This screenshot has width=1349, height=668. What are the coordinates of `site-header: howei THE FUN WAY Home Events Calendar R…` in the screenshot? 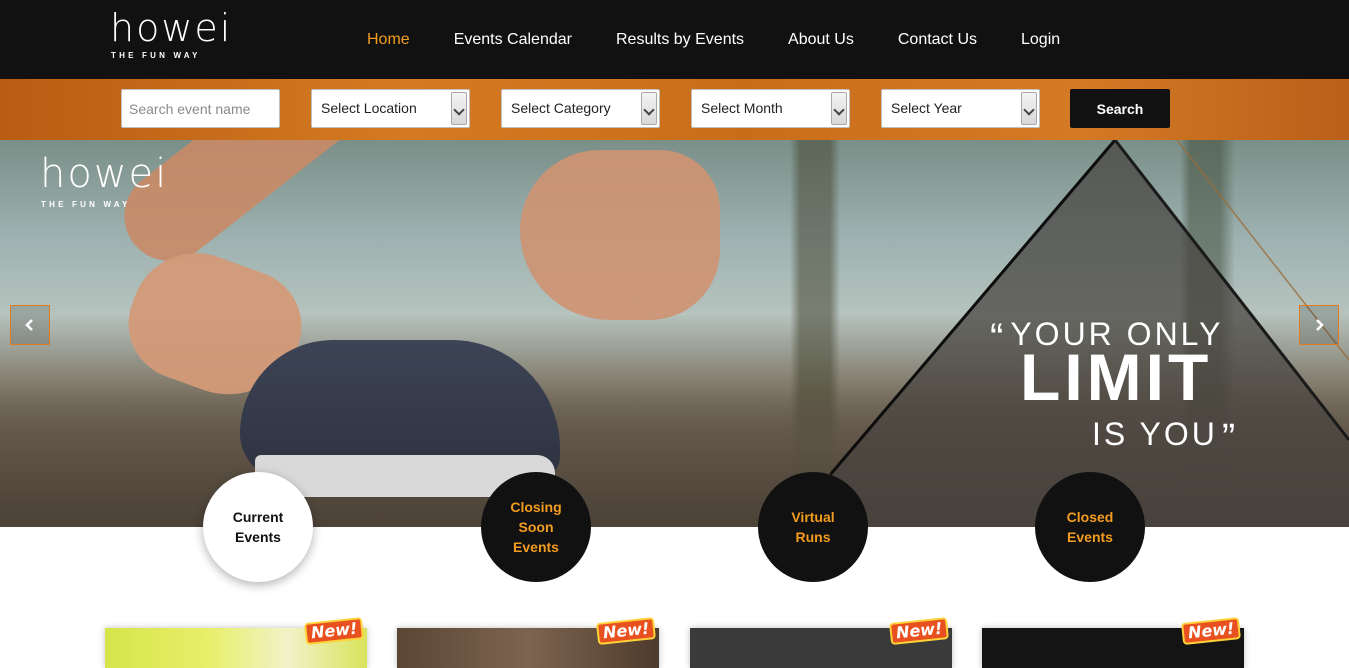 It's located at (674, 39).